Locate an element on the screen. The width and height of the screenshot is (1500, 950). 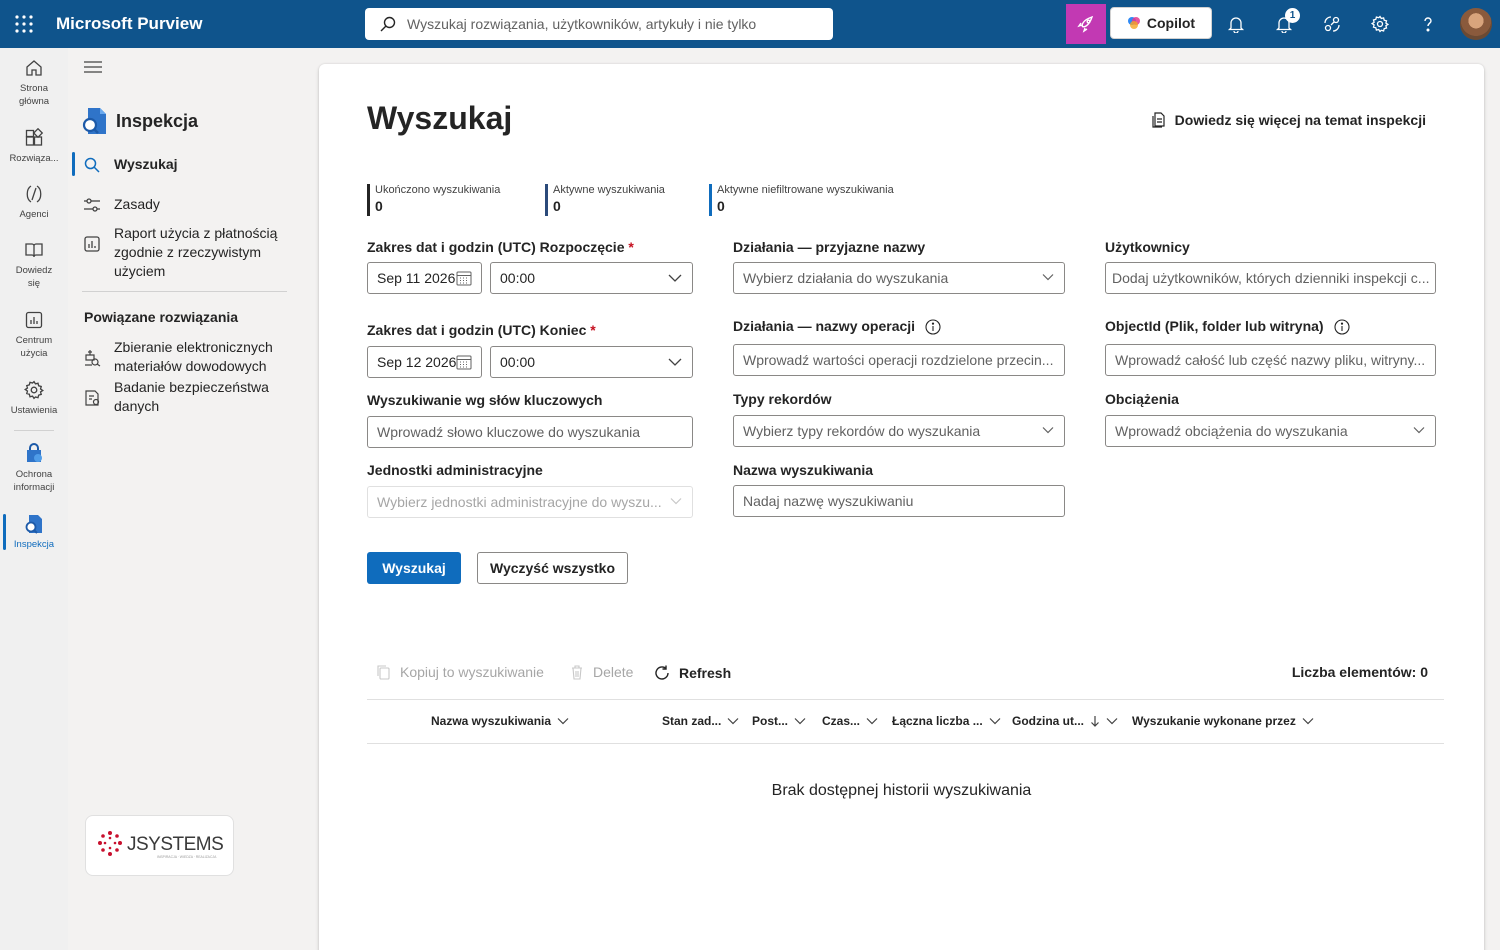
record-types-dropdown: Wybierz typy rekordów do wyszukania is located at coordinates (899, 431).